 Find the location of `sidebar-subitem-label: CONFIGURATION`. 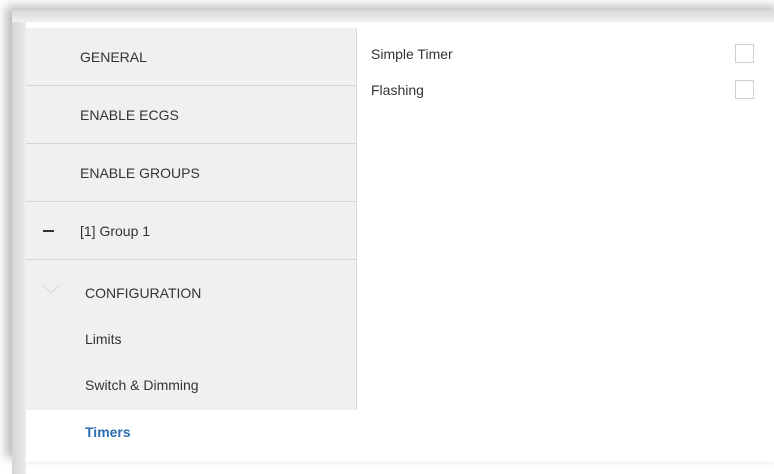

sidebar-subitem-label: CONFIGURATION is located at coordinates (143, 293).